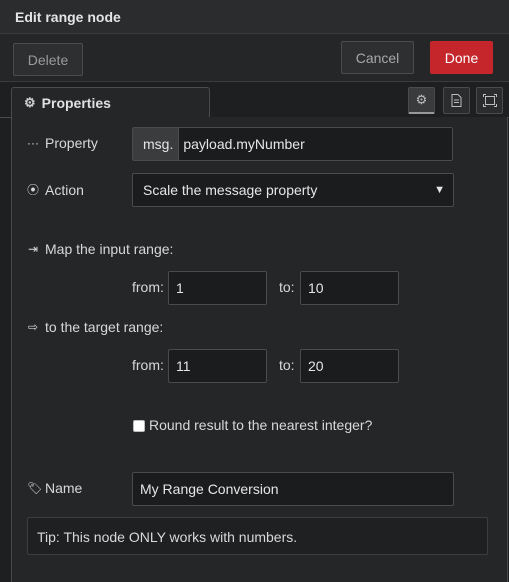 This screenshot has height=582, width=509. I want to click on input-from-label: from:, so click(148, 287).